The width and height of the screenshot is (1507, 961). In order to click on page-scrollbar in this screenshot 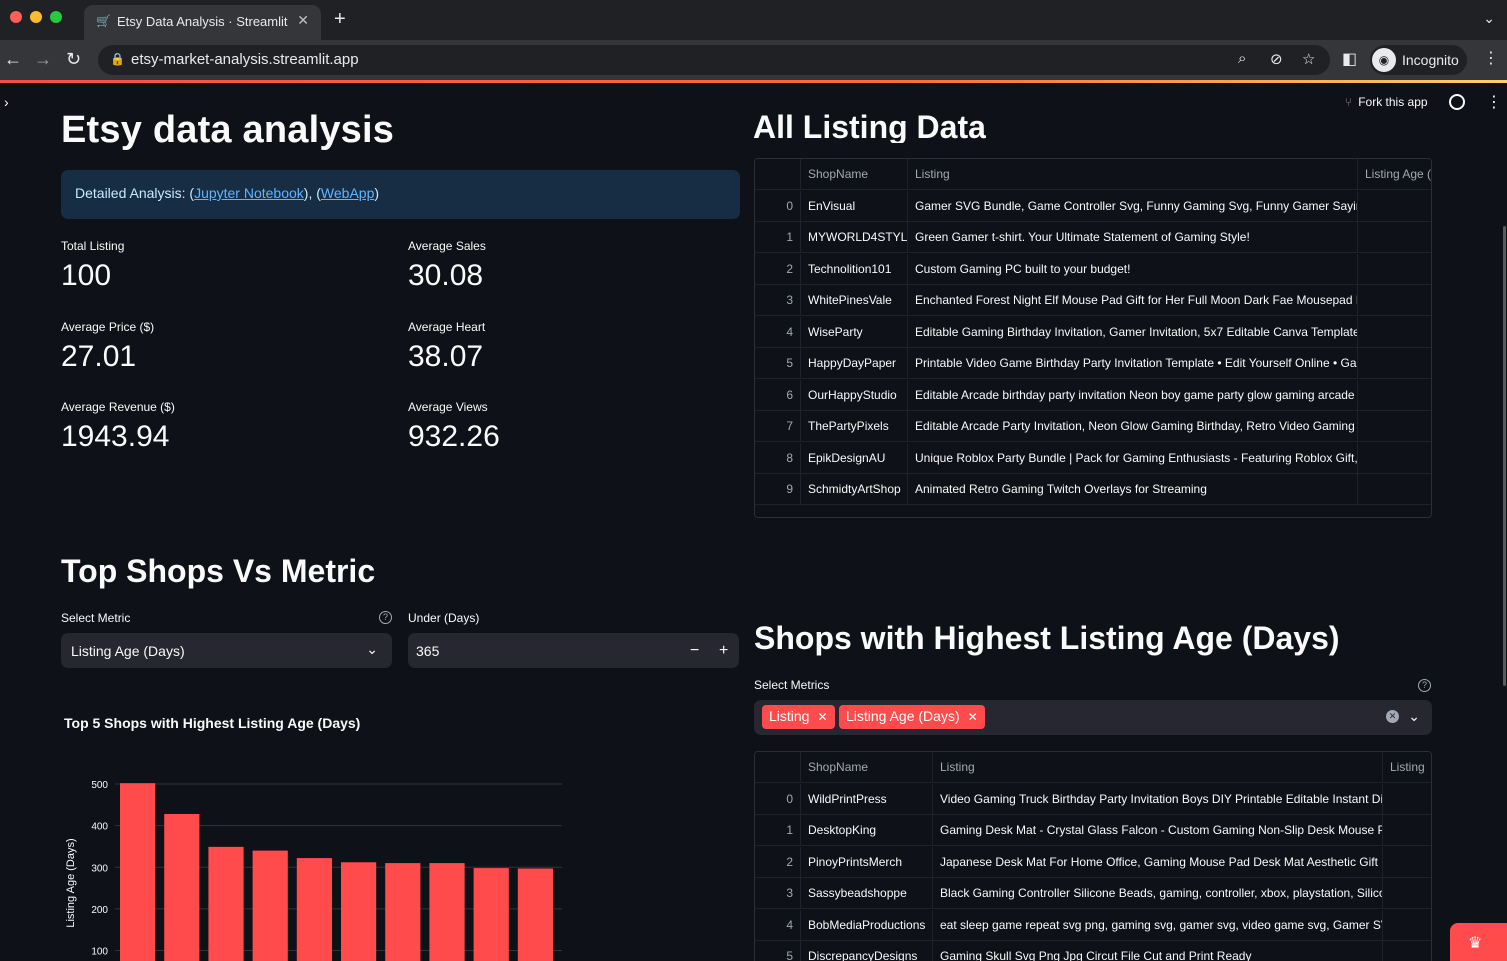, I will do `click(1504, 456)`.